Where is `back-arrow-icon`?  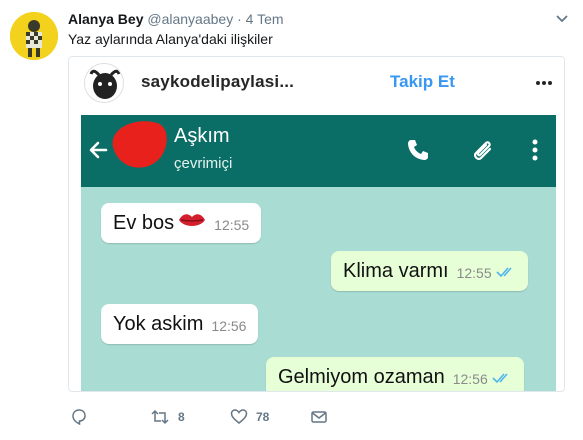
back-arrow-icon is located at coordinates (98, 150).